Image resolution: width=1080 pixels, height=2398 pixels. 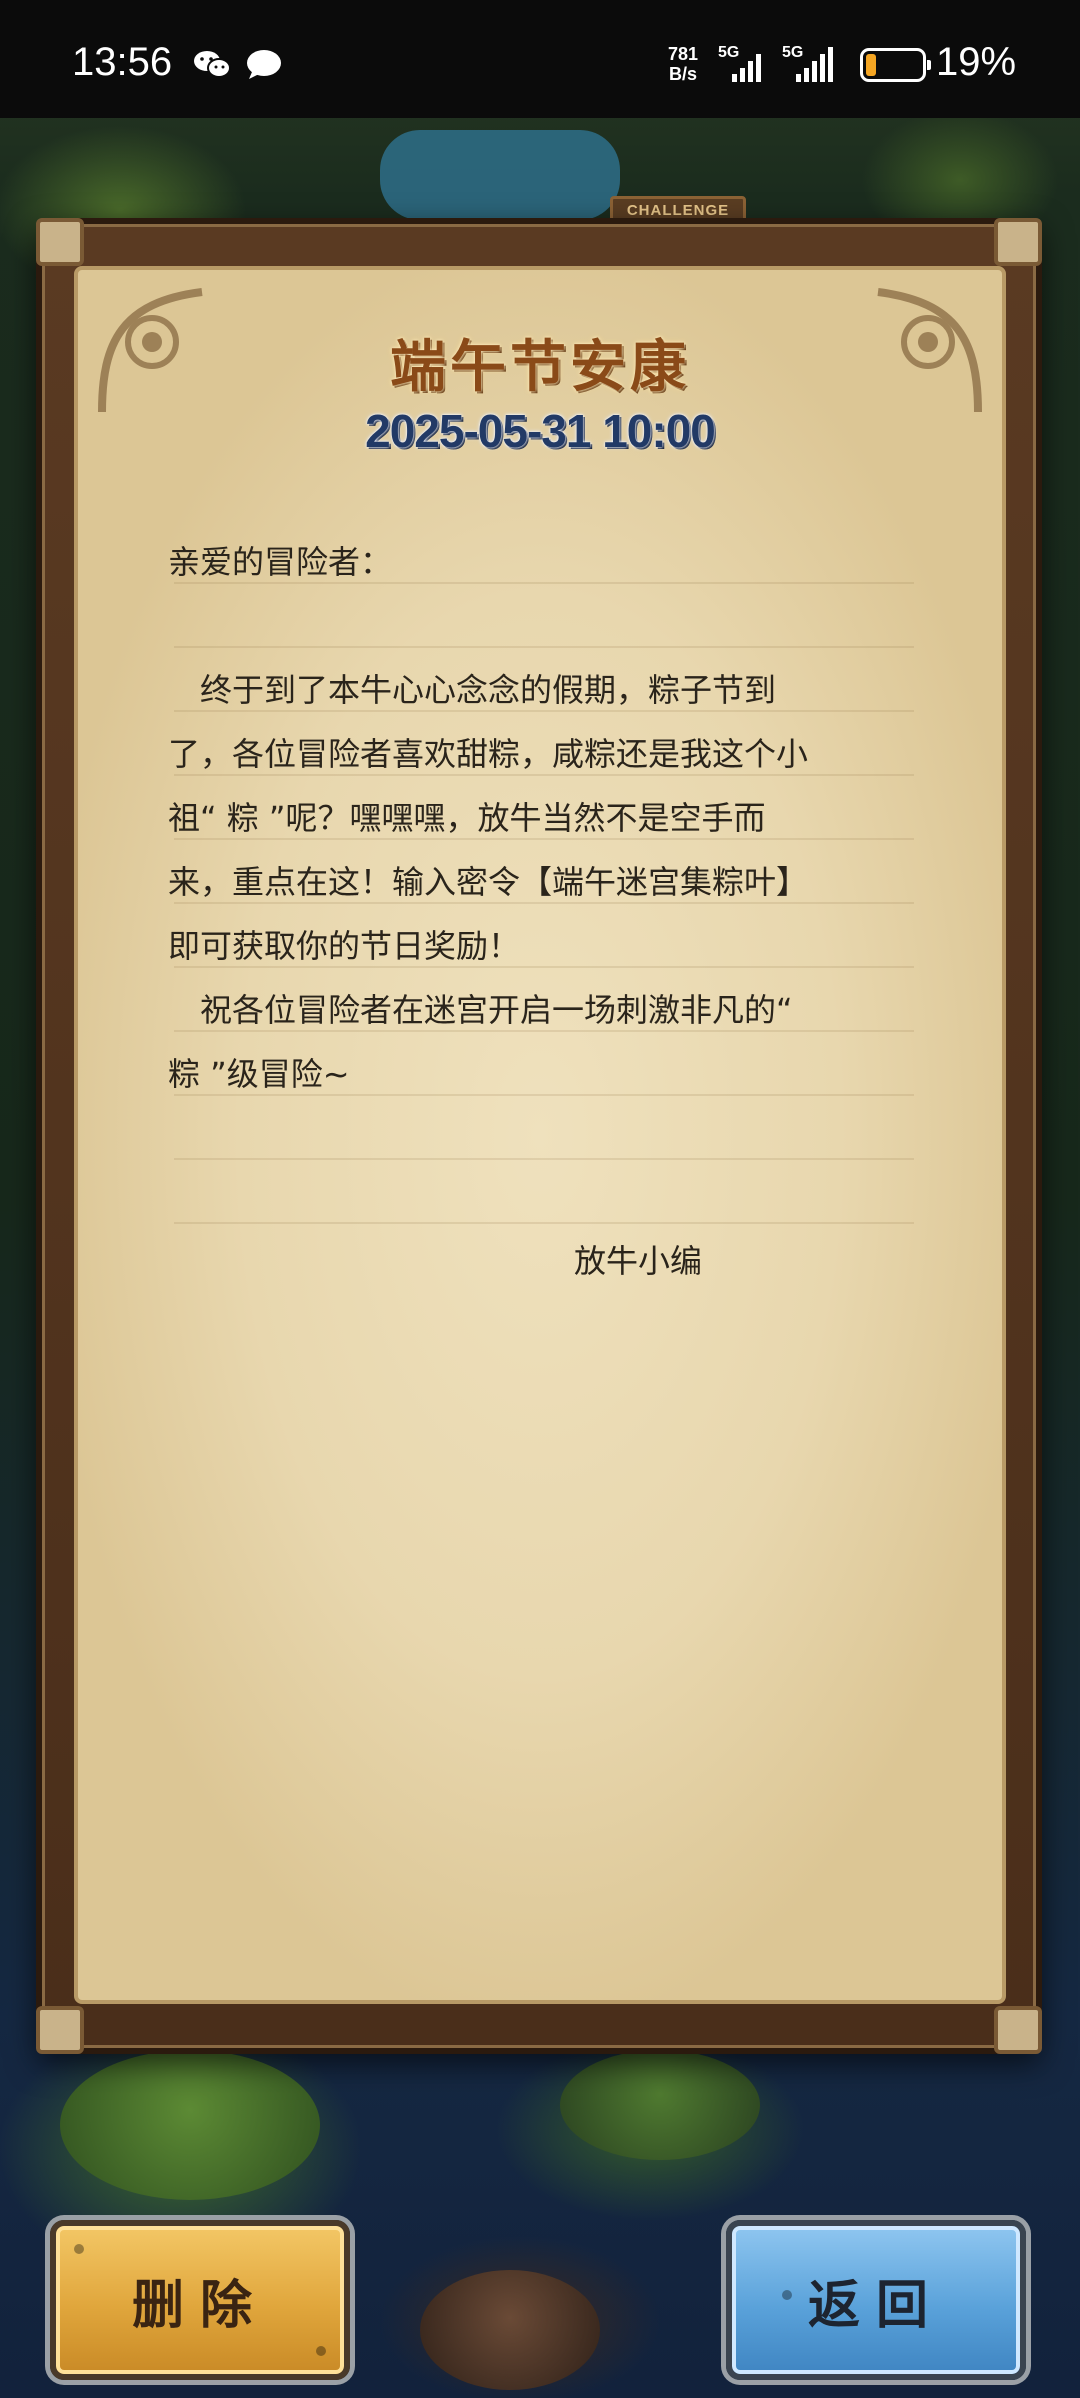 I want to click on frame-corner-bottom-left, so click(x=60, y=2030).